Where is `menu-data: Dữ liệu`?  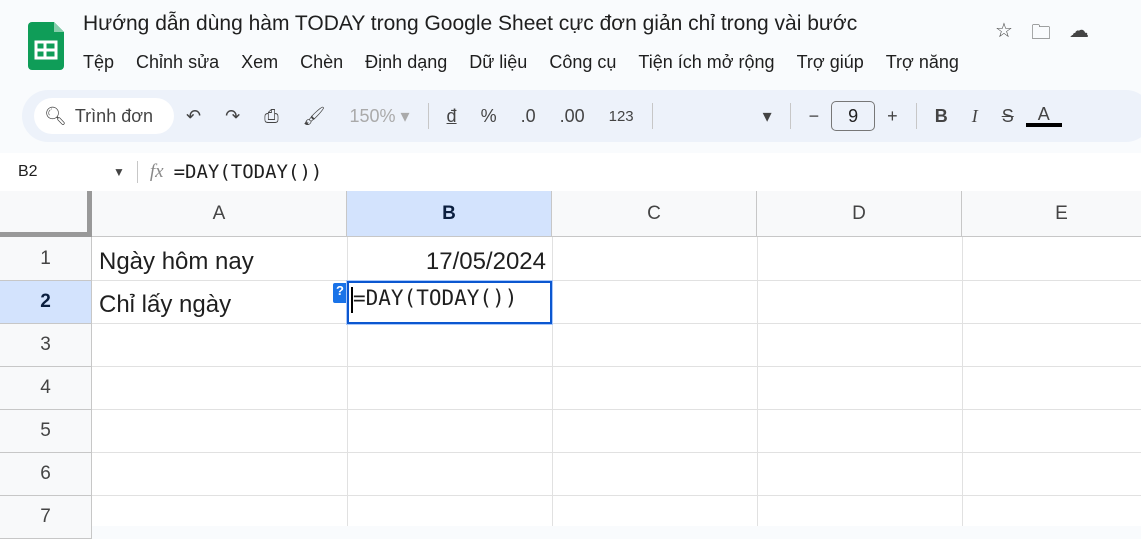 menu-data: Dữ liệu is located at coordinates (498, 62).